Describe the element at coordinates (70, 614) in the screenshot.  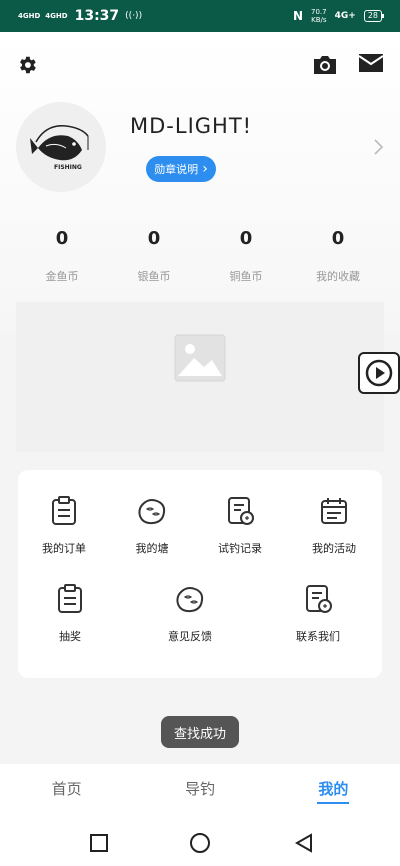
I see `menu-lottery: 抽奖` at that location.